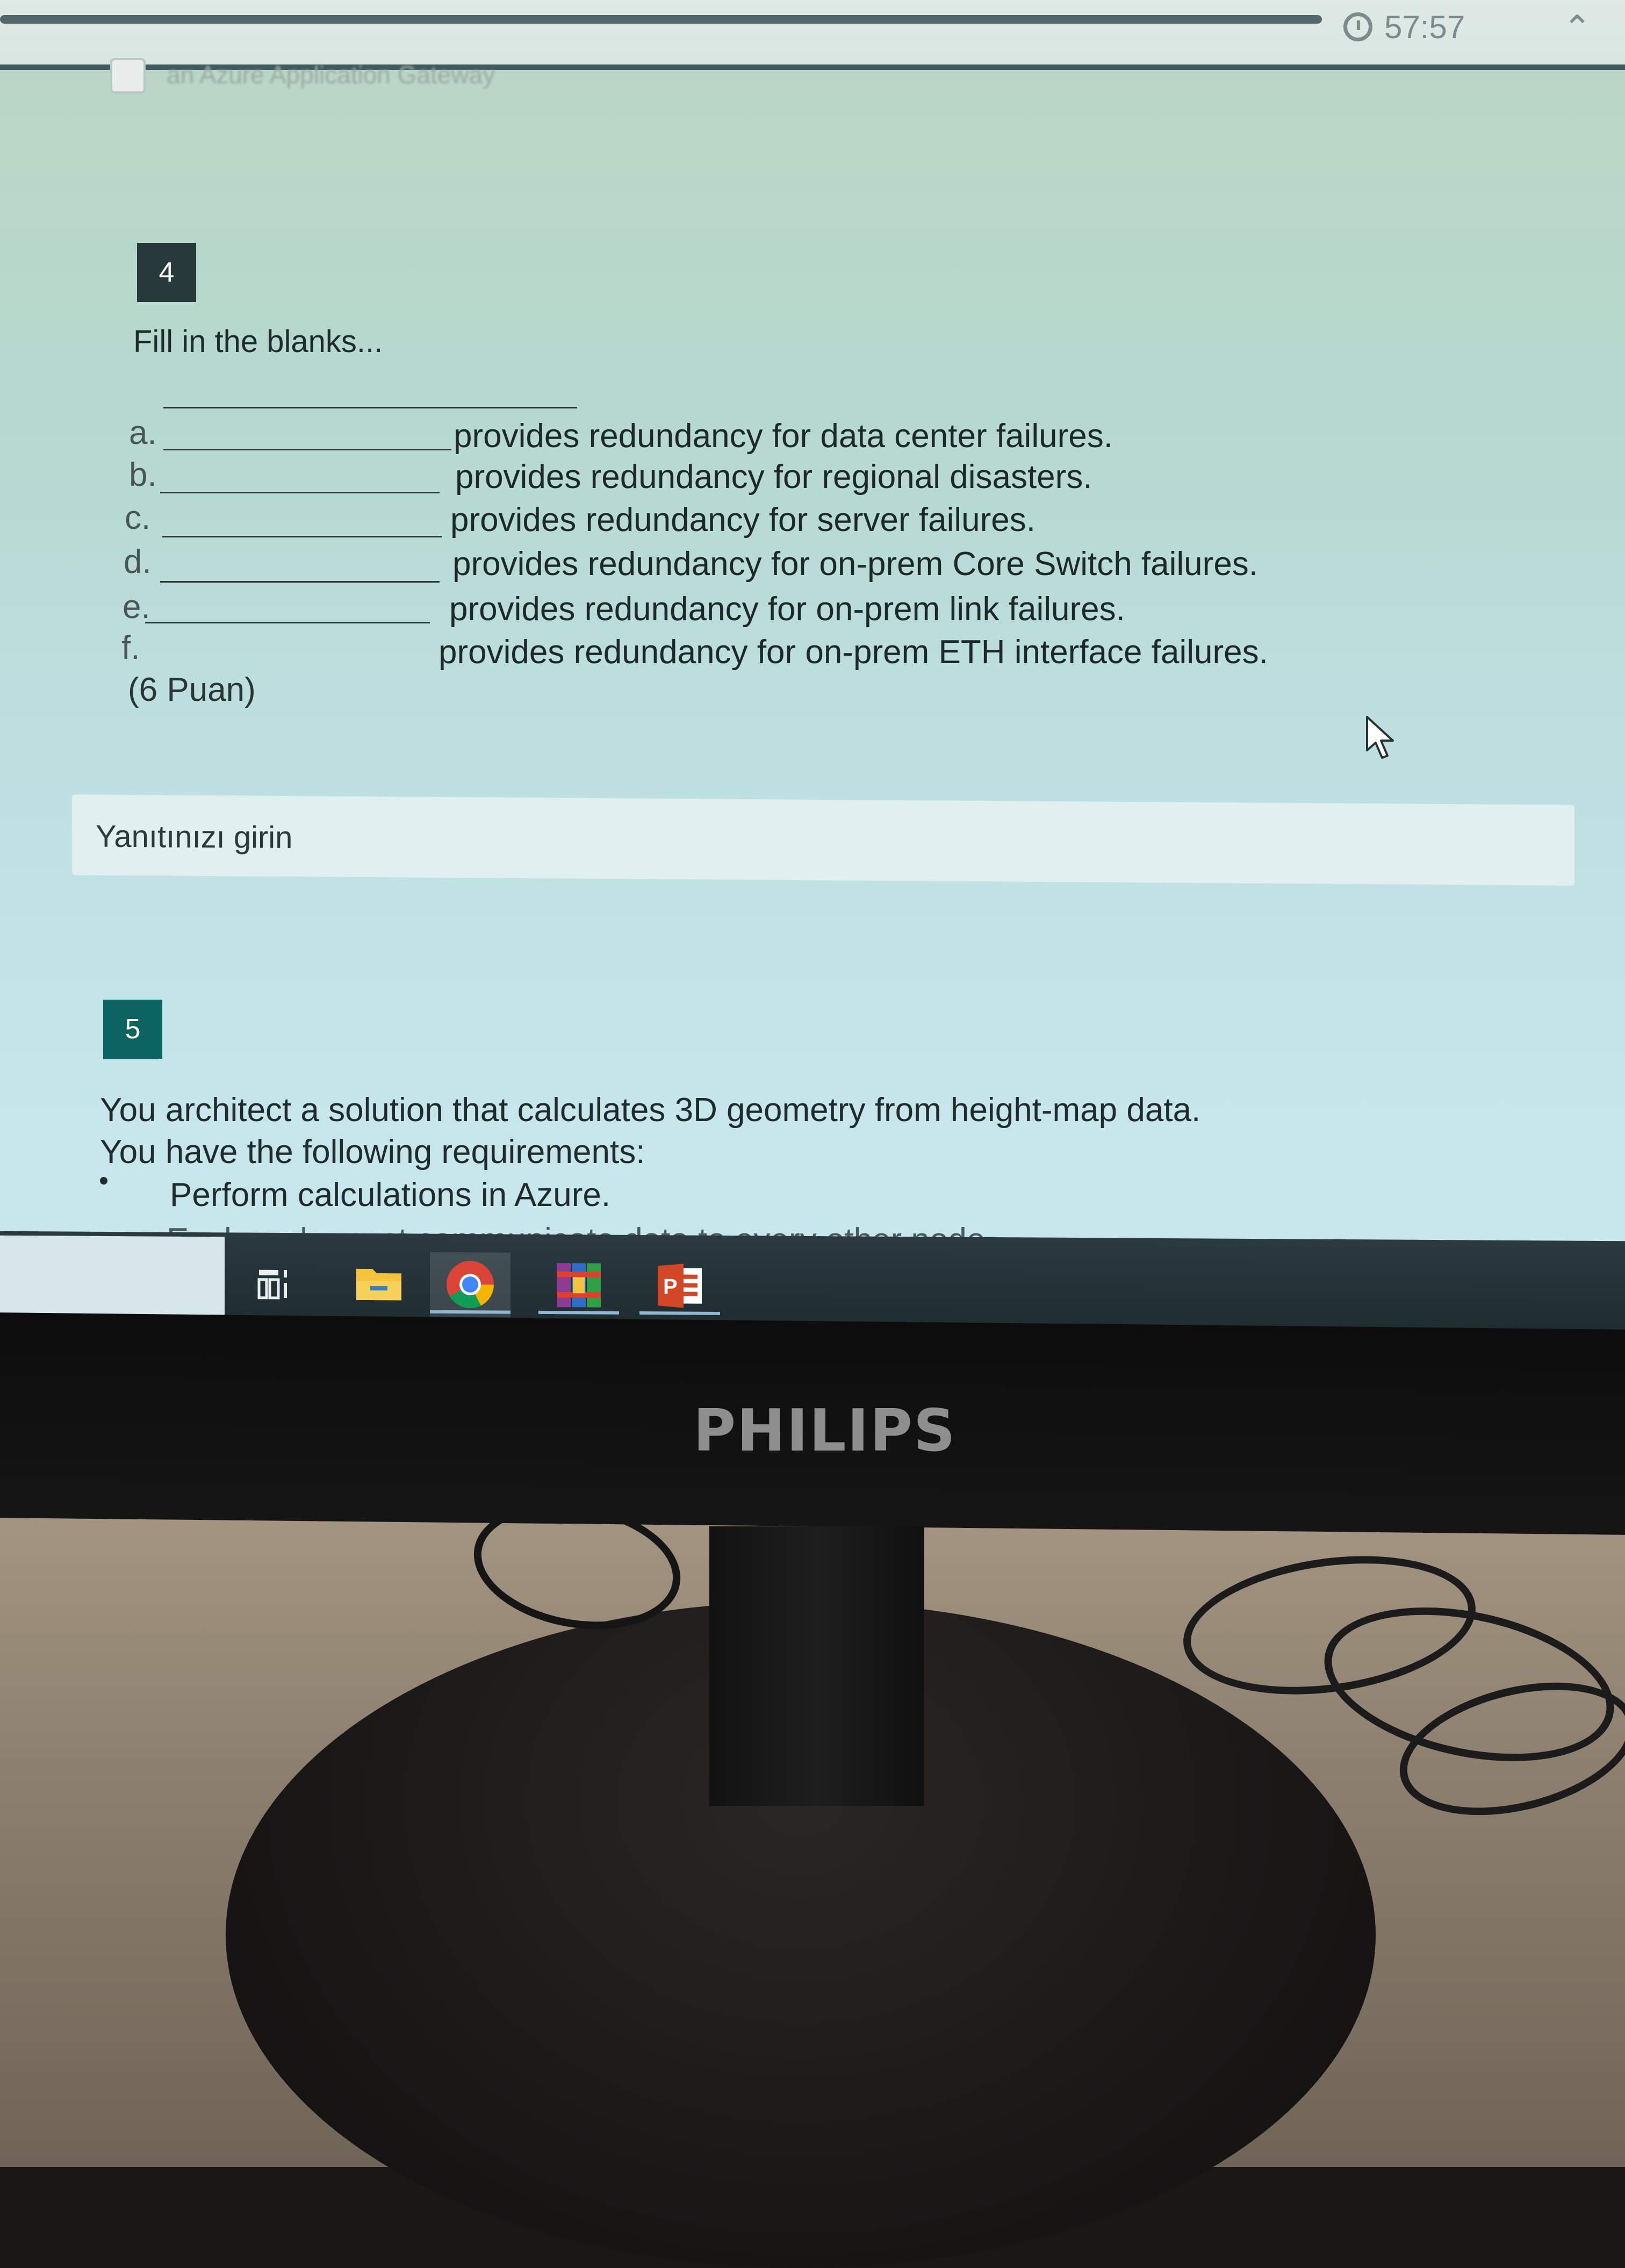 This screenshot has height=2268, width=1625. I want to click on blank-letter: a., so click(143, 432).